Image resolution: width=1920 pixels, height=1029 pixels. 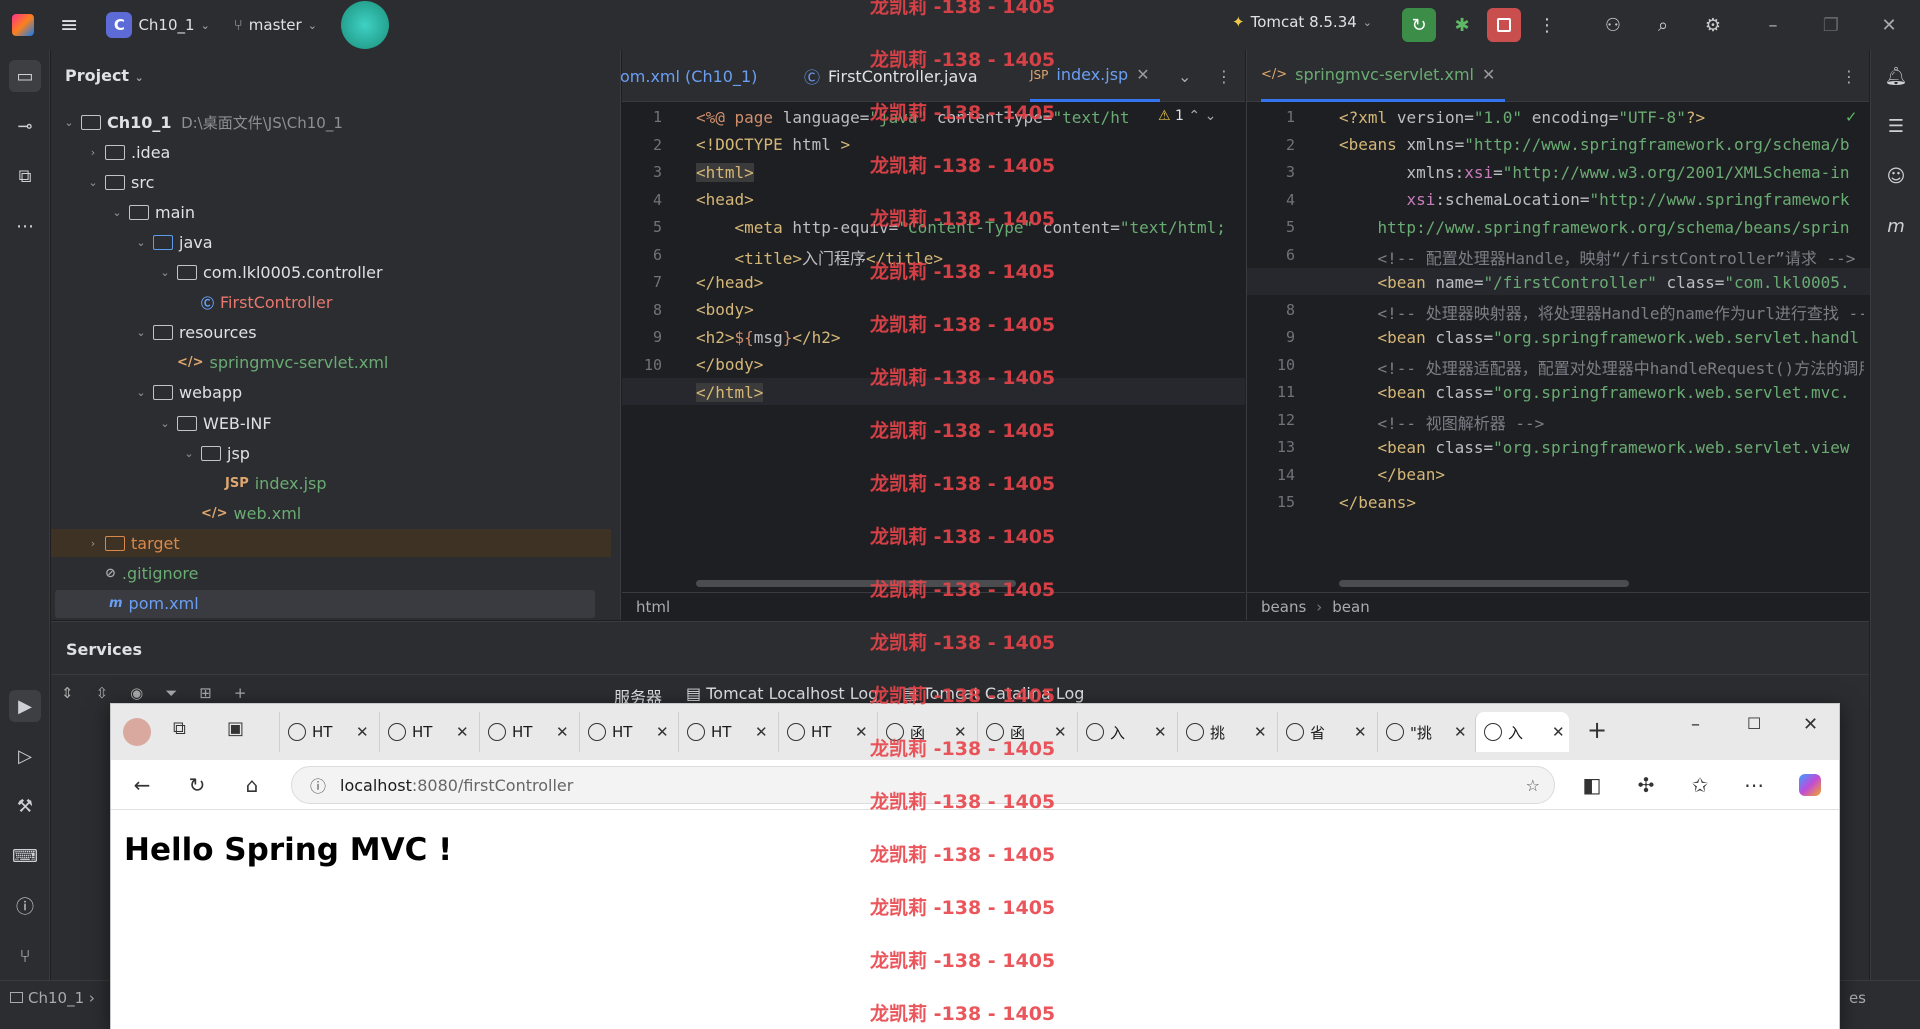 I want to click on profile-avatar, so click(x=137, y=732).